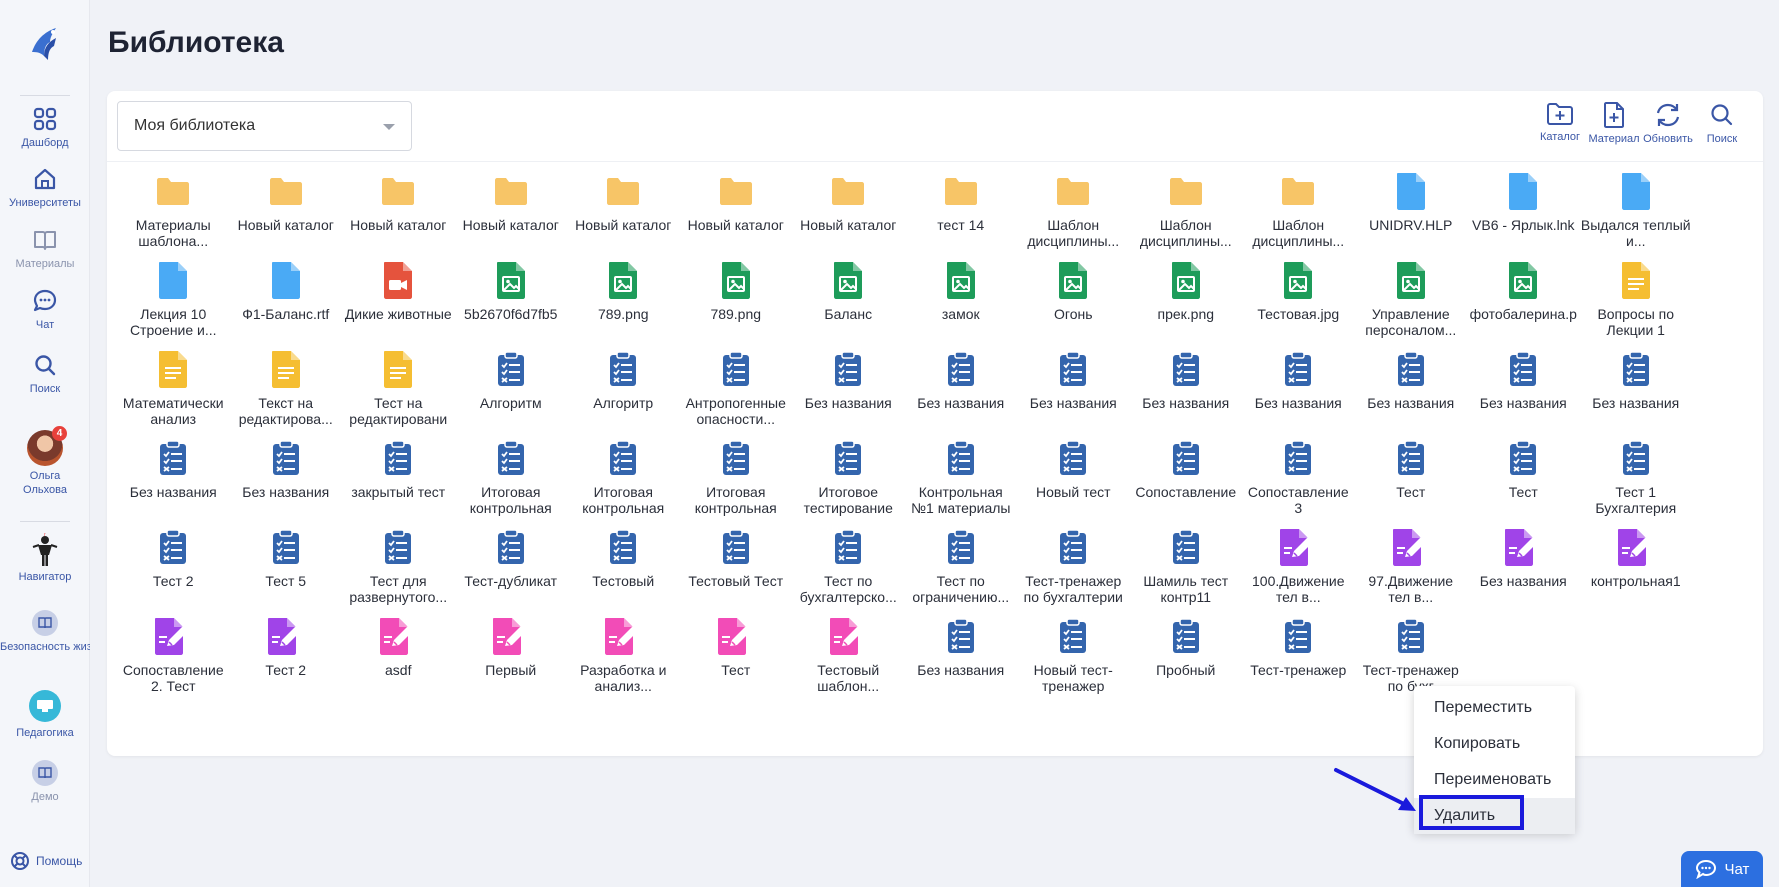  Describe the element at coordinates (45, 188) in the screenshot. I see `sidebar-item-universities: Университеты` at that location.